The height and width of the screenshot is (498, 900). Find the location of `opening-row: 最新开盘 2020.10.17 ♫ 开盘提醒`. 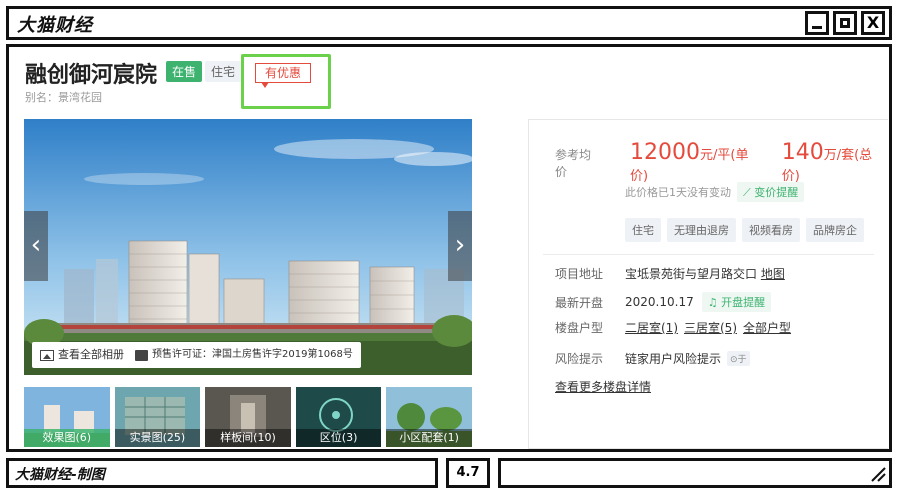

opening-row: 最新开盘 2020.10.17 ♫ 开盘提醒 is located at coordinates (663, 302).